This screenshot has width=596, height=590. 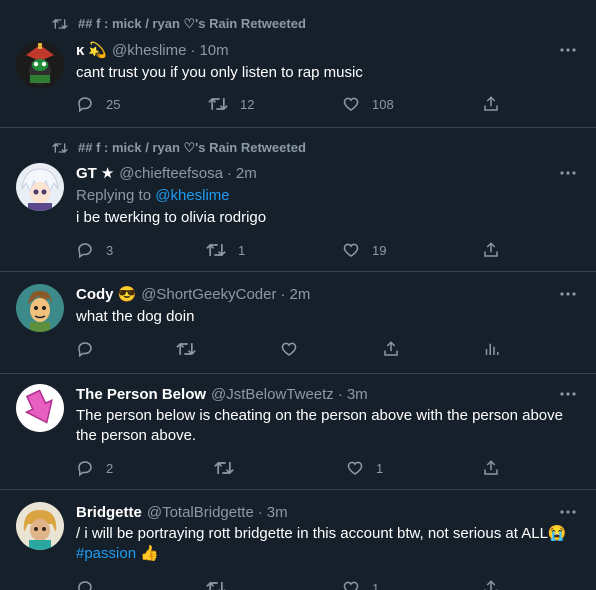 What do you see at coordinates (109, 512) in the screenshot?
I see `display-name: Bridgette` at bounding box center [109, 512].